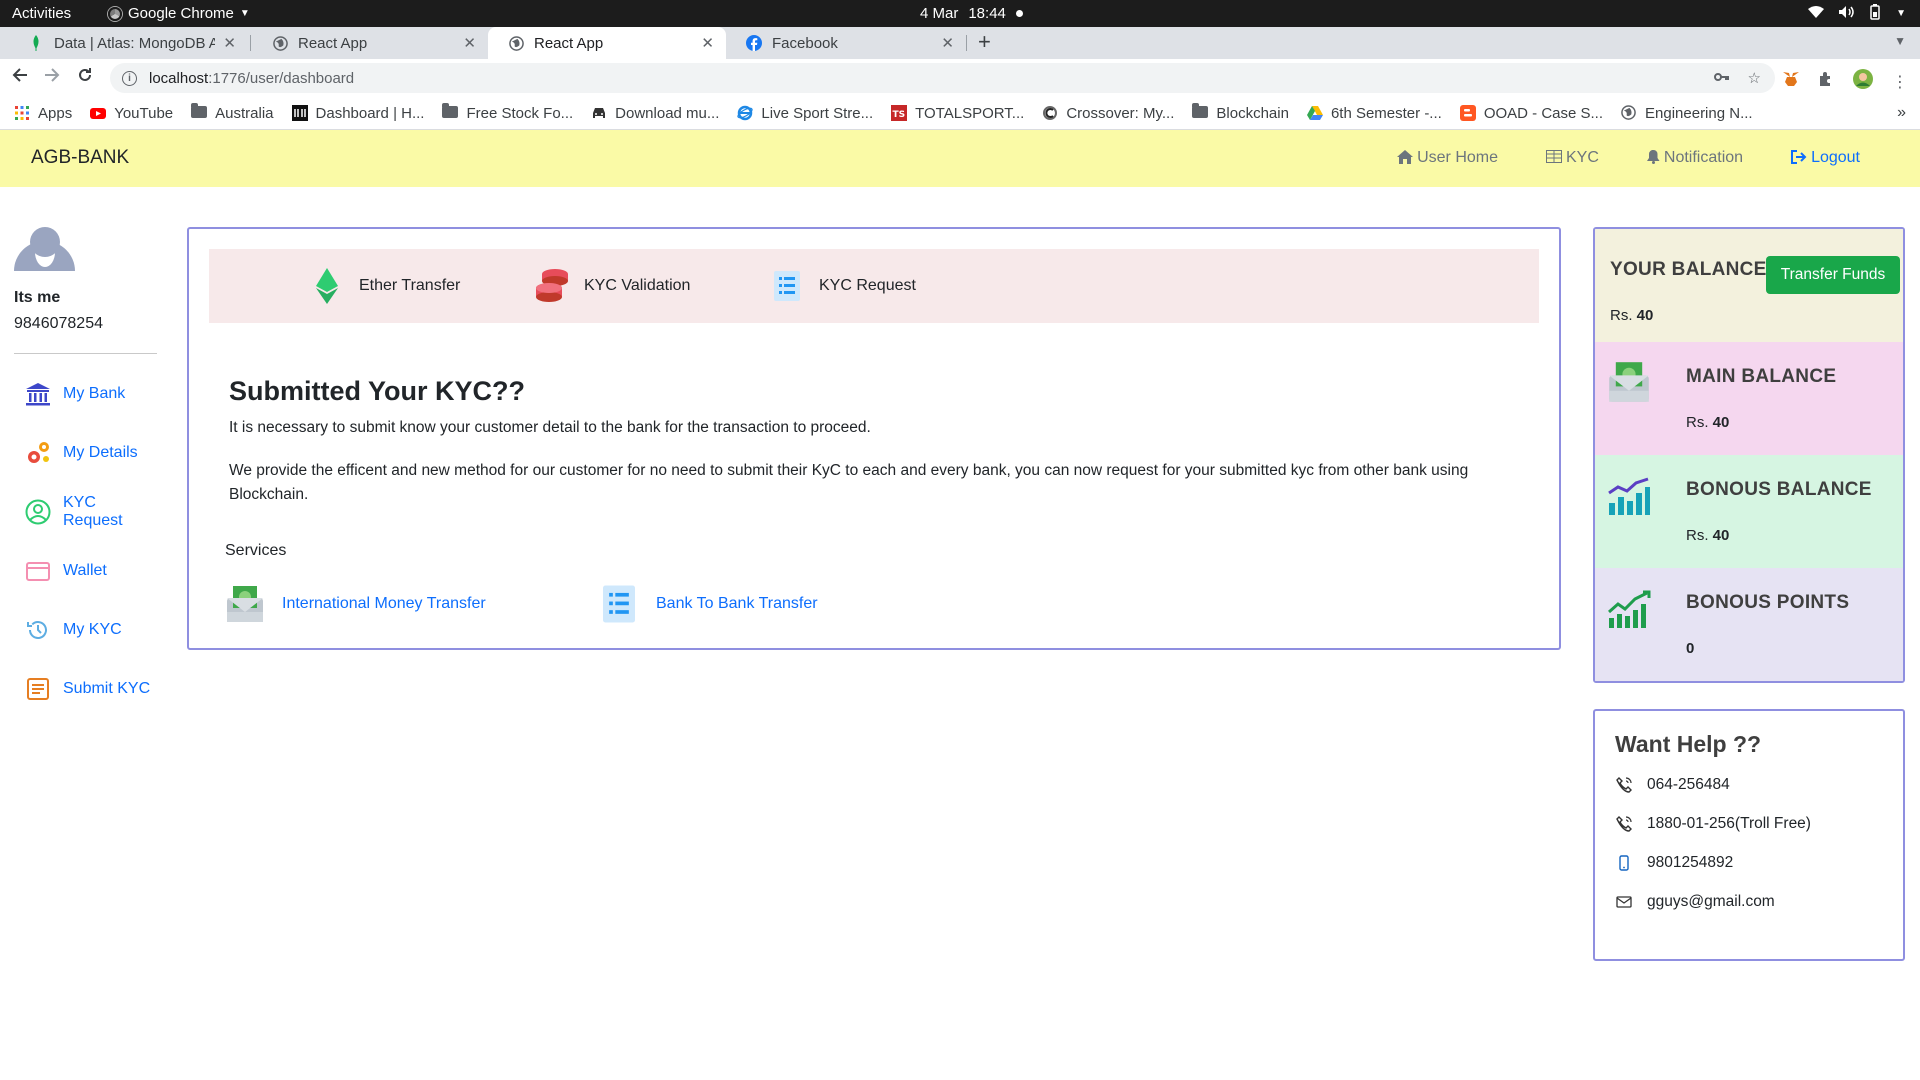 The image size is (1920, 1080). I want to click on quick-kyc-request: KYC Request, so click(842, 286).